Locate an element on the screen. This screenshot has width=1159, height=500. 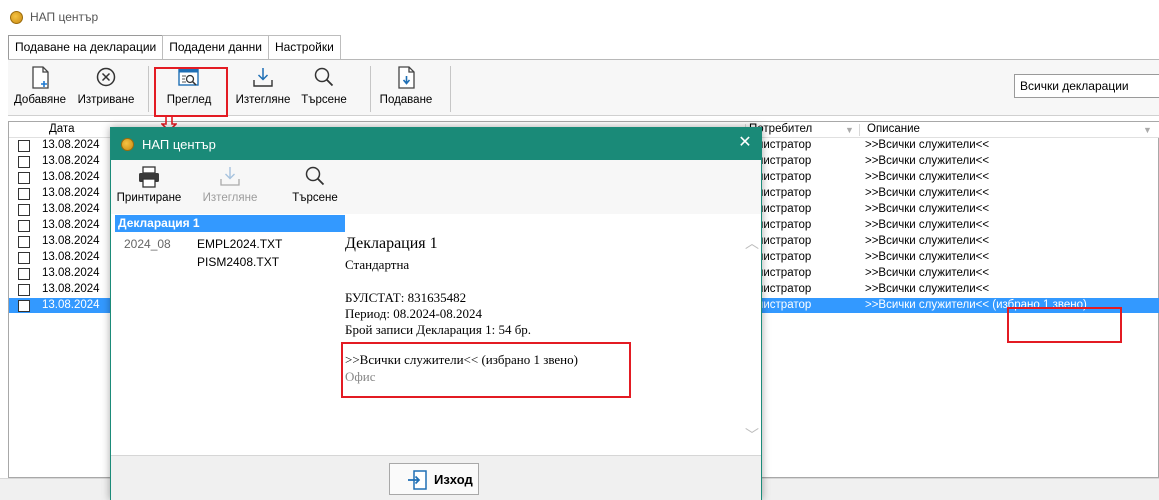
search-icon is located at coordinates (324, 77).